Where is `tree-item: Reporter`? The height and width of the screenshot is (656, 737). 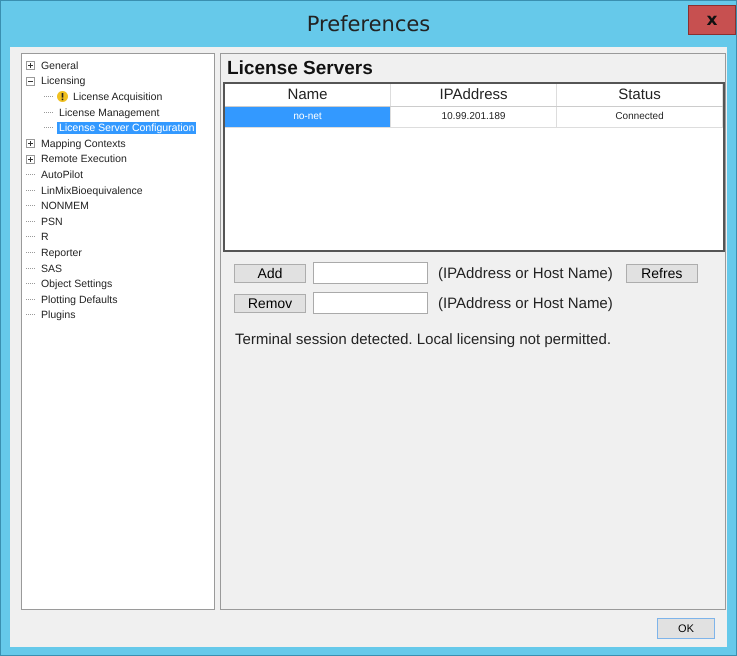 tree-item: Reporter is located at coordinates (61, 252).